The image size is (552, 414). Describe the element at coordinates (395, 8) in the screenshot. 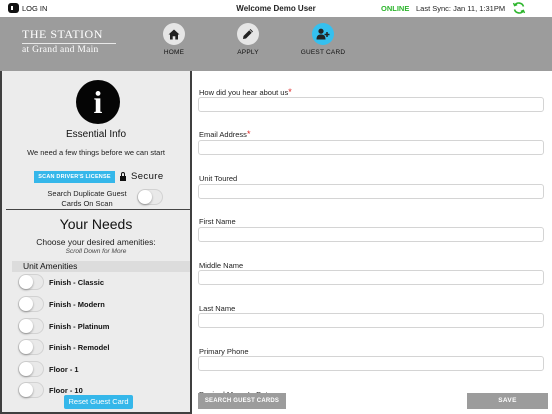

I see `online-status: ONLINE` at that location.